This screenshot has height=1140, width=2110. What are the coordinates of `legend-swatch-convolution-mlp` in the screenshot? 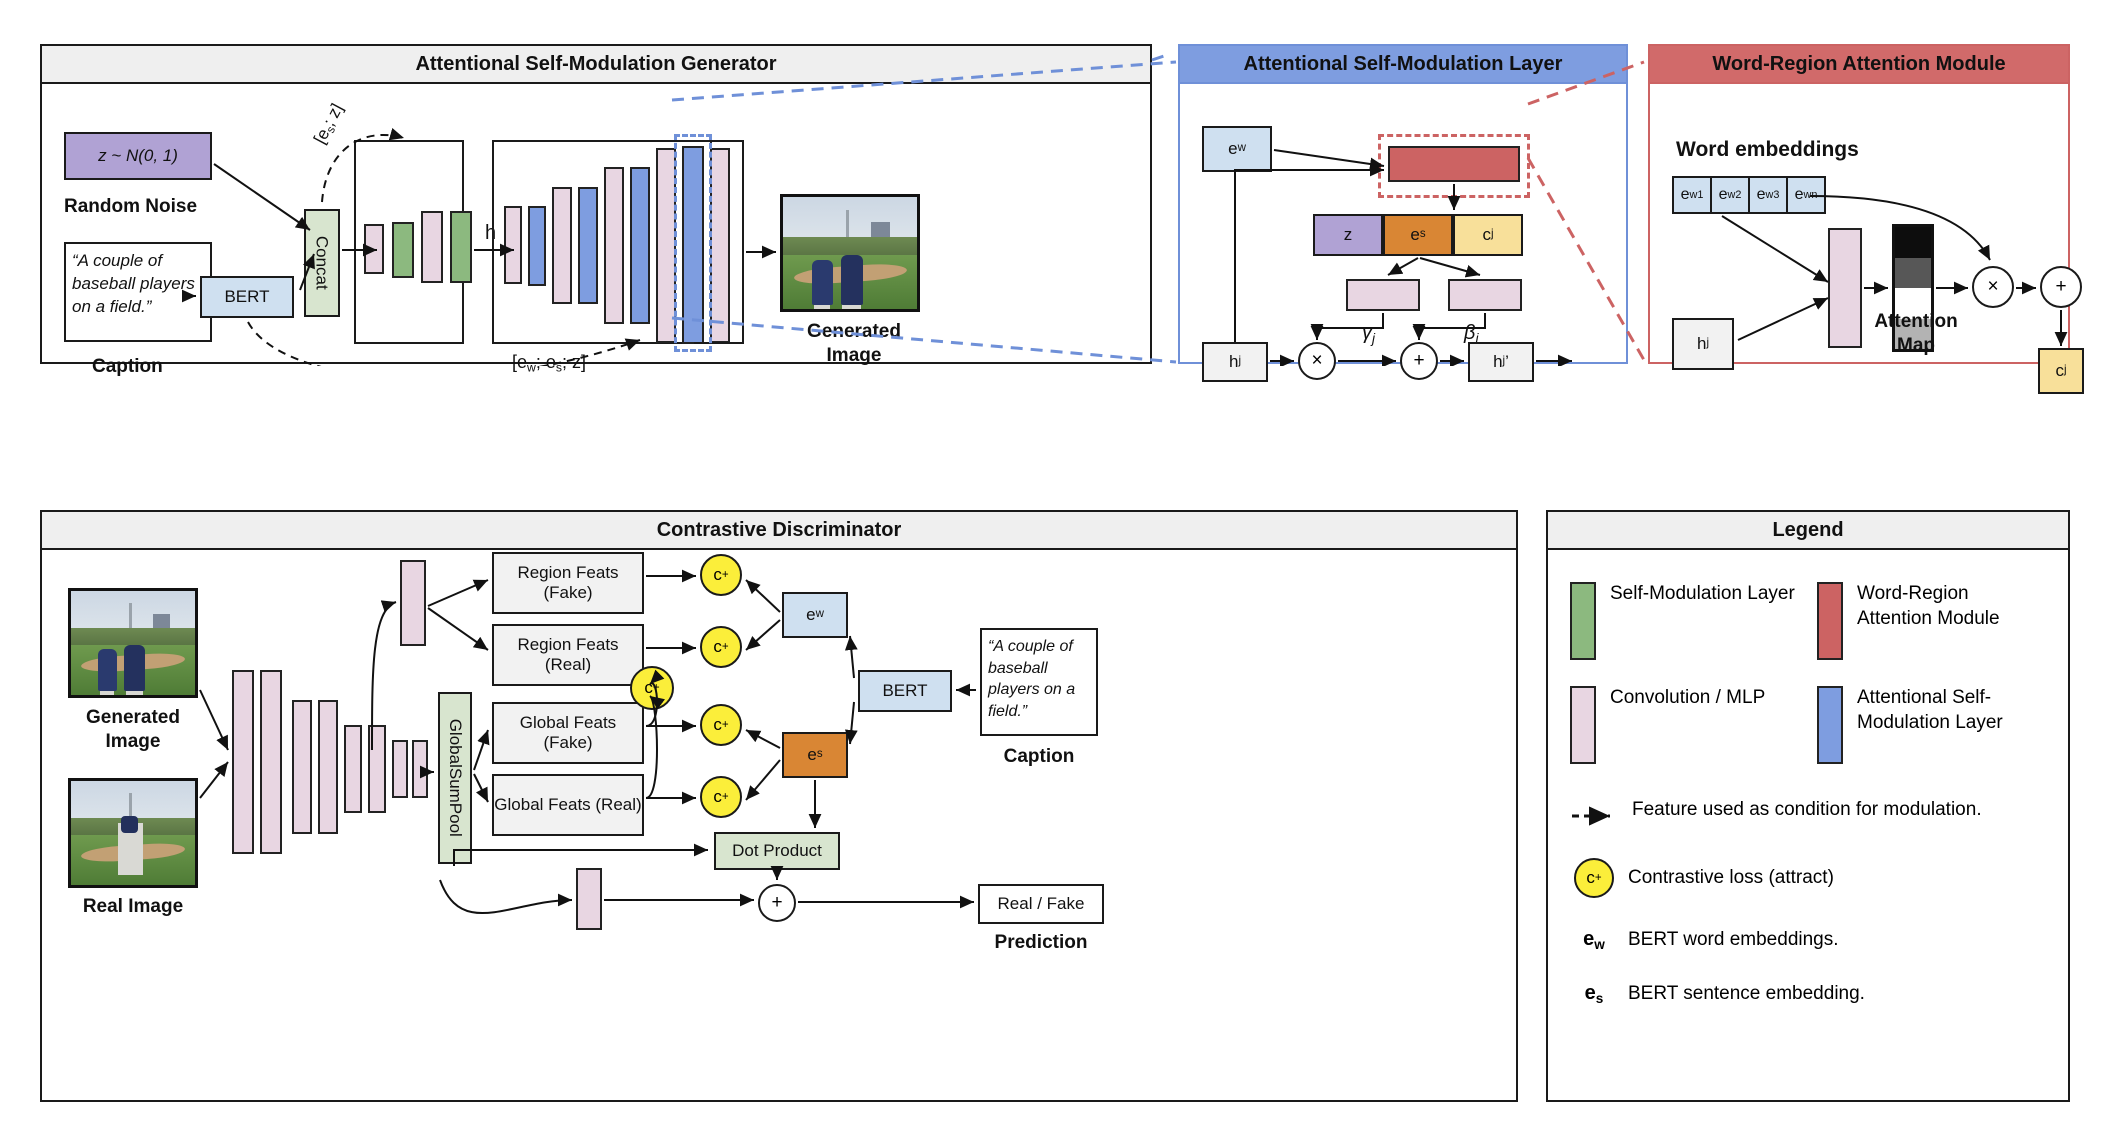 It's located at (1583, 725).